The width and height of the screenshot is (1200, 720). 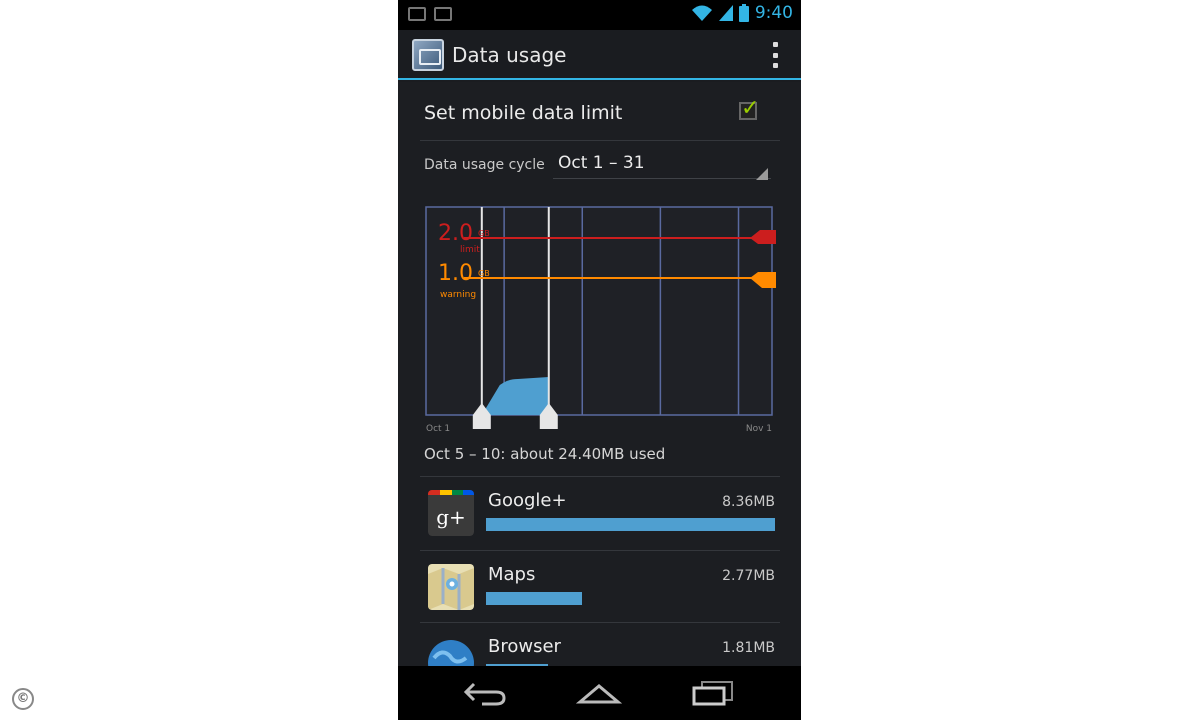 What do you see at coordinates (748, 502) in the screenshot?
I see `app-data-size: 8.36MB` at bounding box center [748, 502].